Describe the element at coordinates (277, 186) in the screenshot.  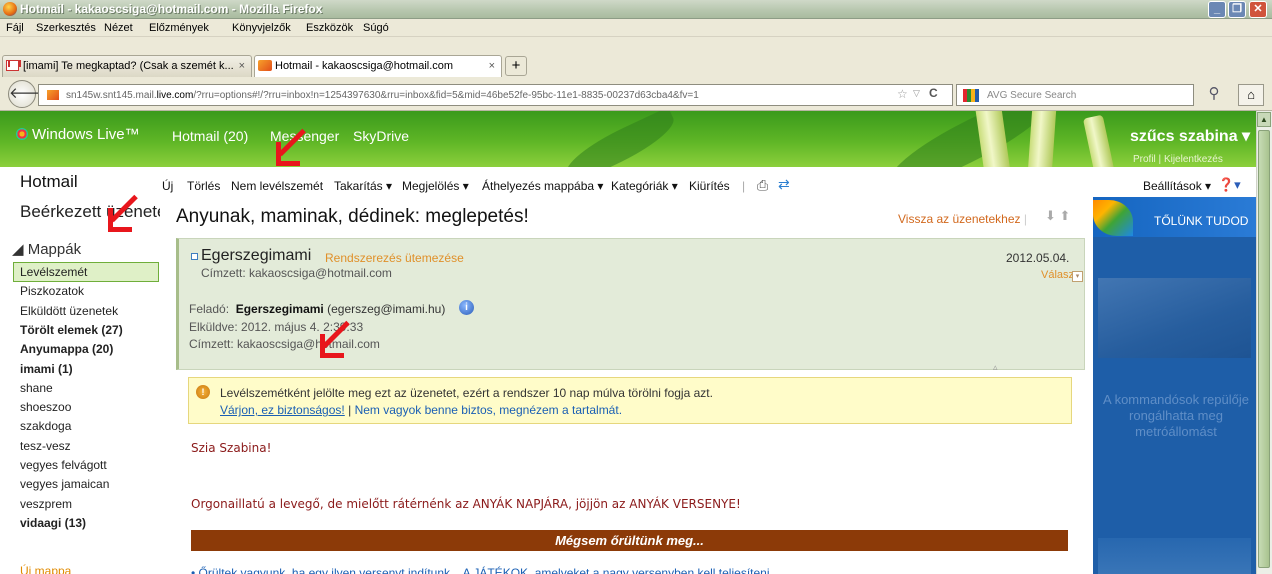
I see `not-junk-button: Nem levélszemét` at that location.